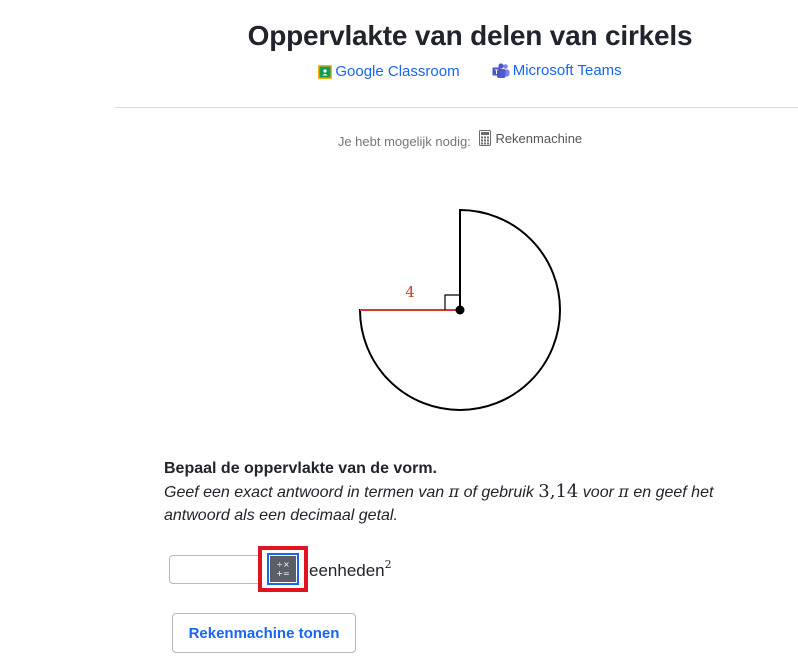 This screenshot has height=657, width=798. What do you see at coordinates (454, 491) in the screenshot?
I see `pi-symbol: π` at bounding box center [454, 491].